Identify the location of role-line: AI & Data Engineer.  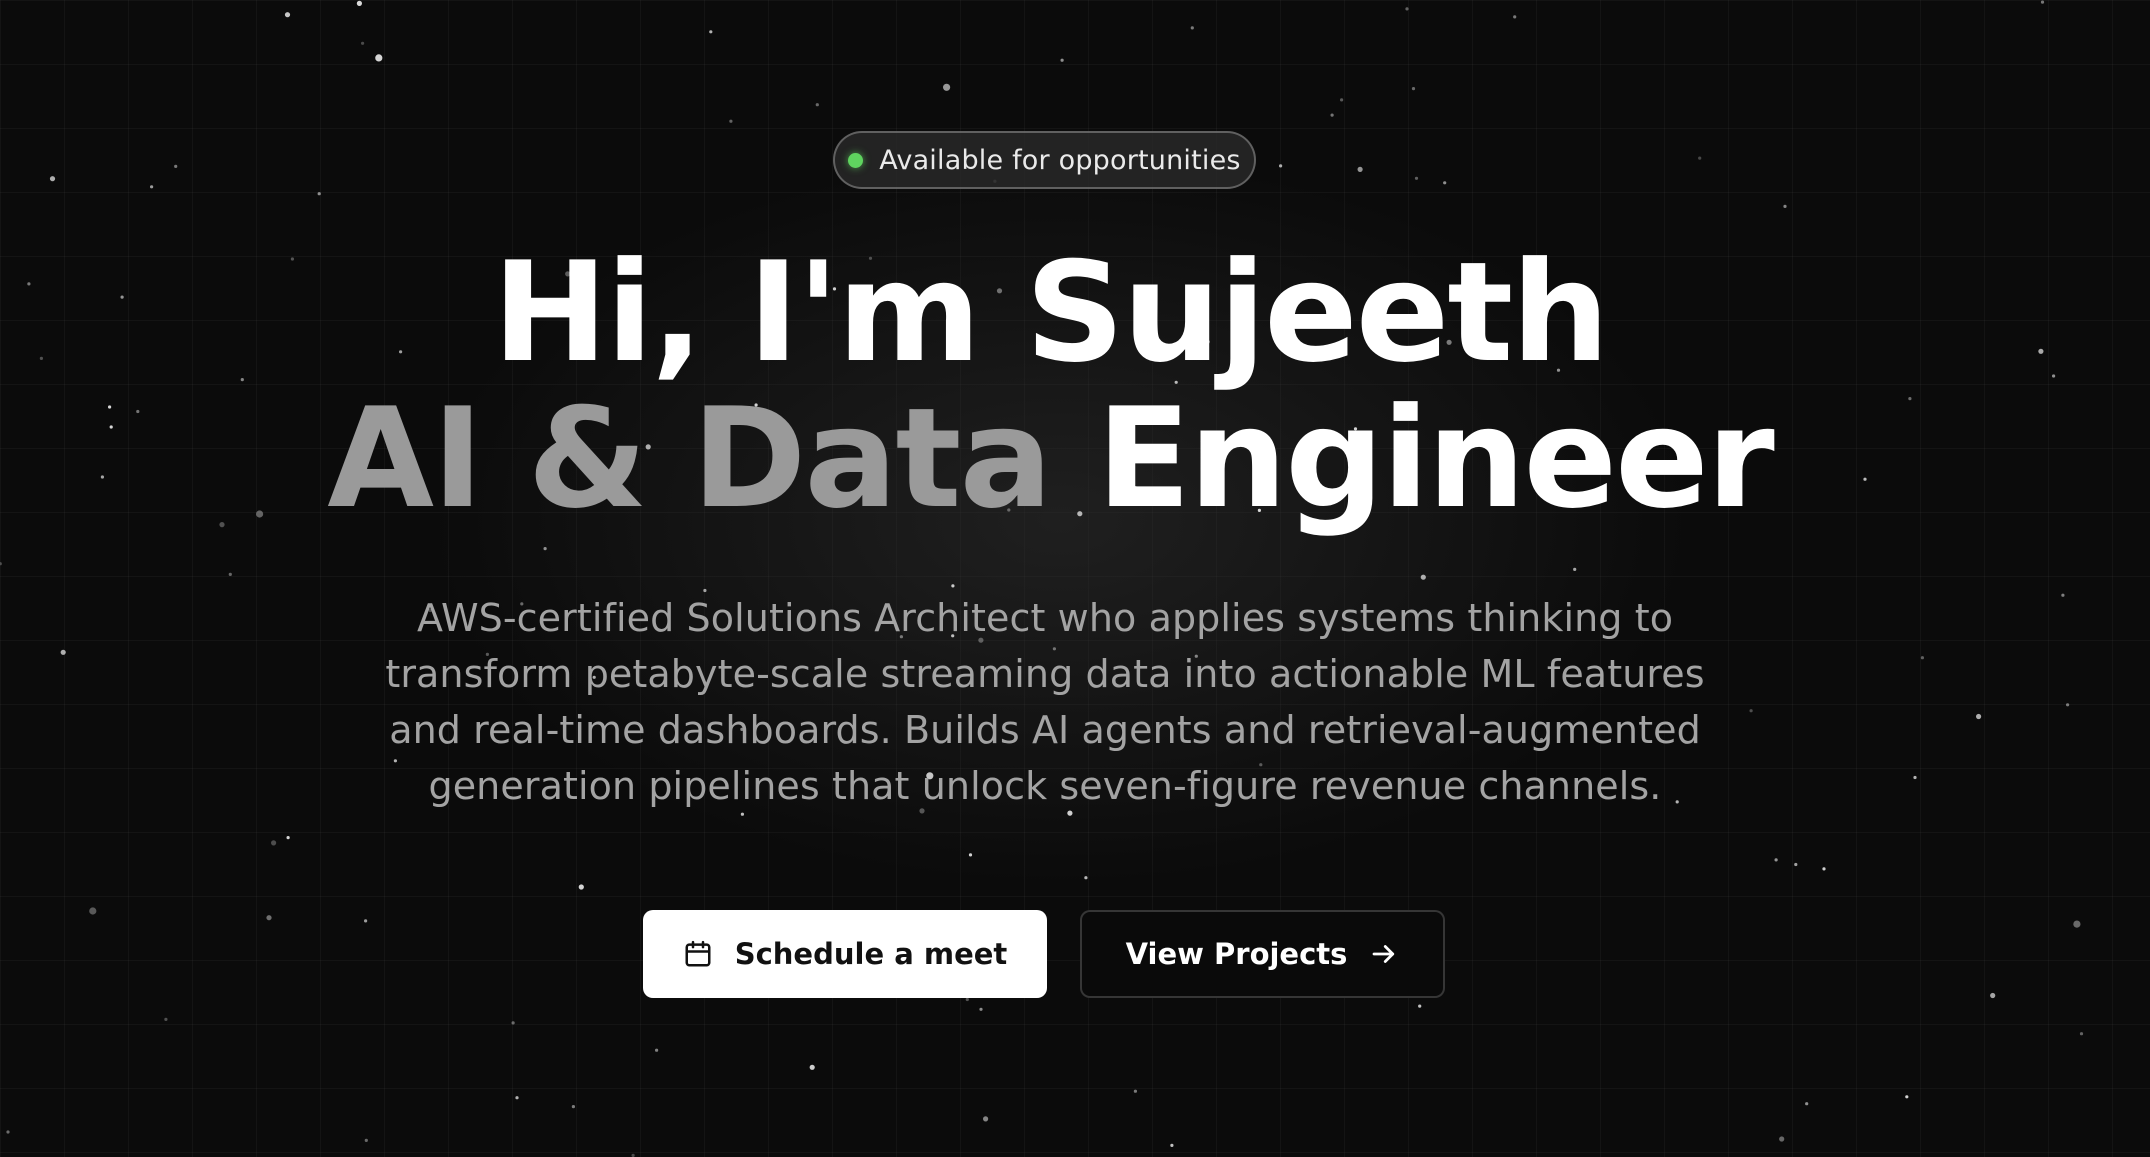
(1050, 459).